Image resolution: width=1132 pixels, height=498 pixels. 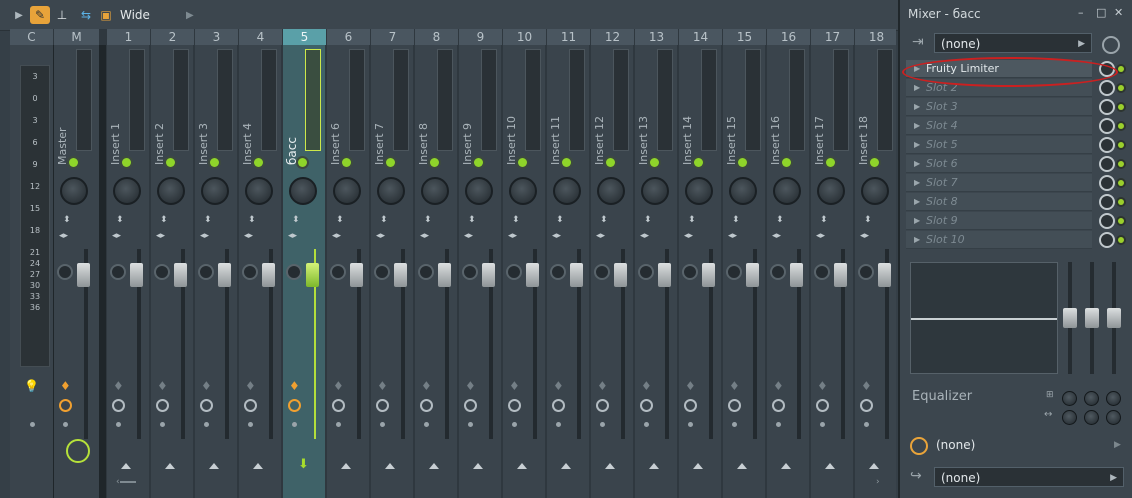 I want to click on track-name: Insert 10, so click(x=514, y=135).